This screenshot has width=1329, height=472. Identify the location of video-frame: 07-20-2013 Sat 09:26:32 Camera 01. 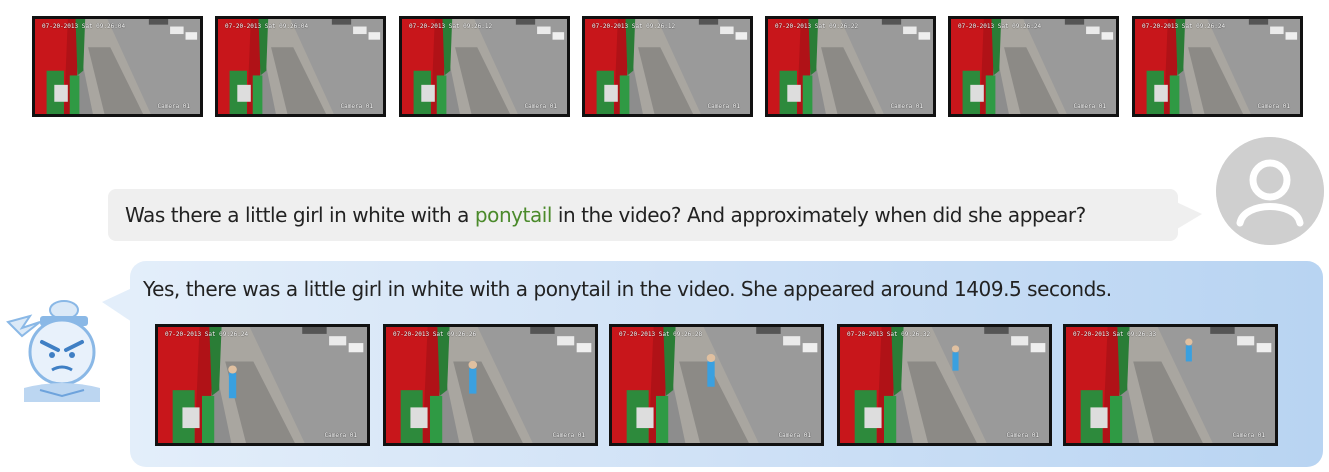
(944, 385).